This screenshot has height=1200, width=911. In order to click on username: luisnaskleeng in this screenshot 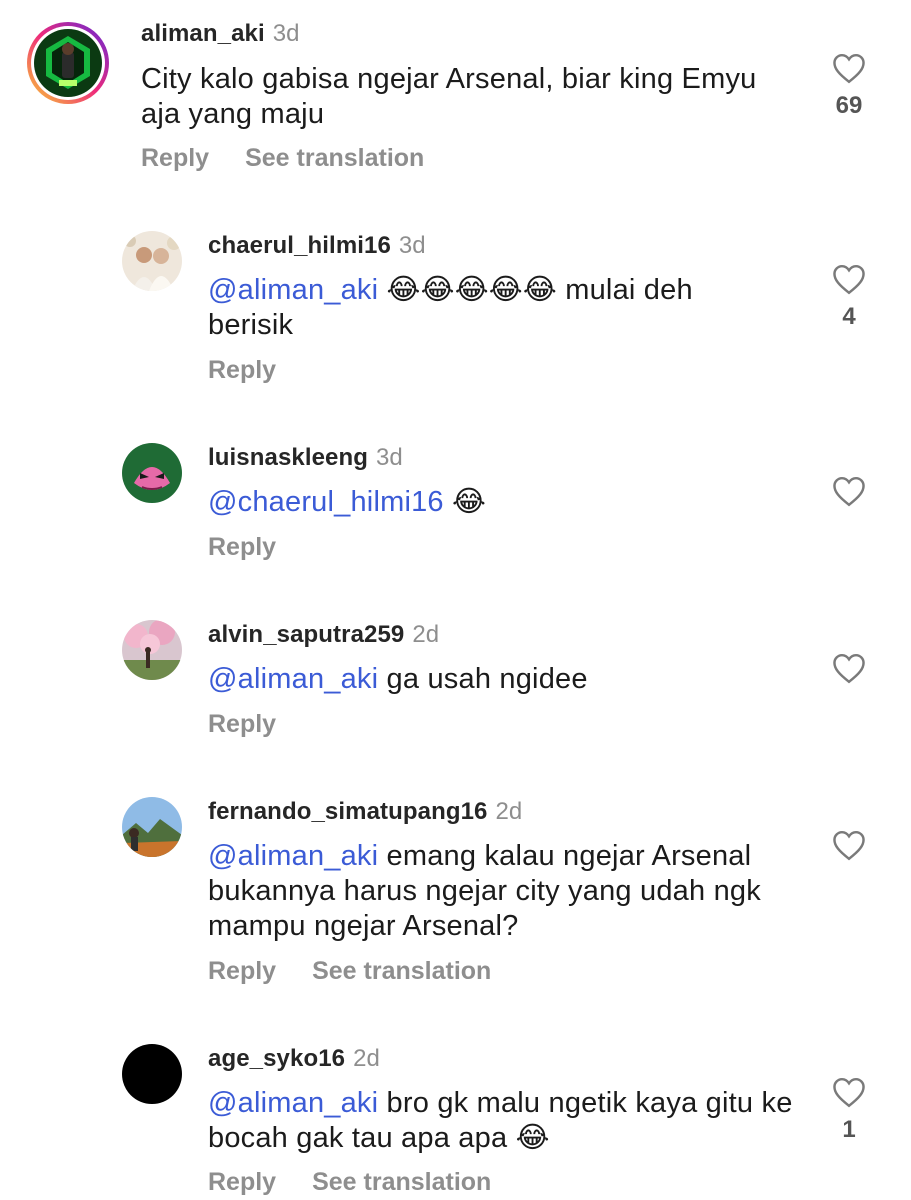, I will do `click(288, 457)`.